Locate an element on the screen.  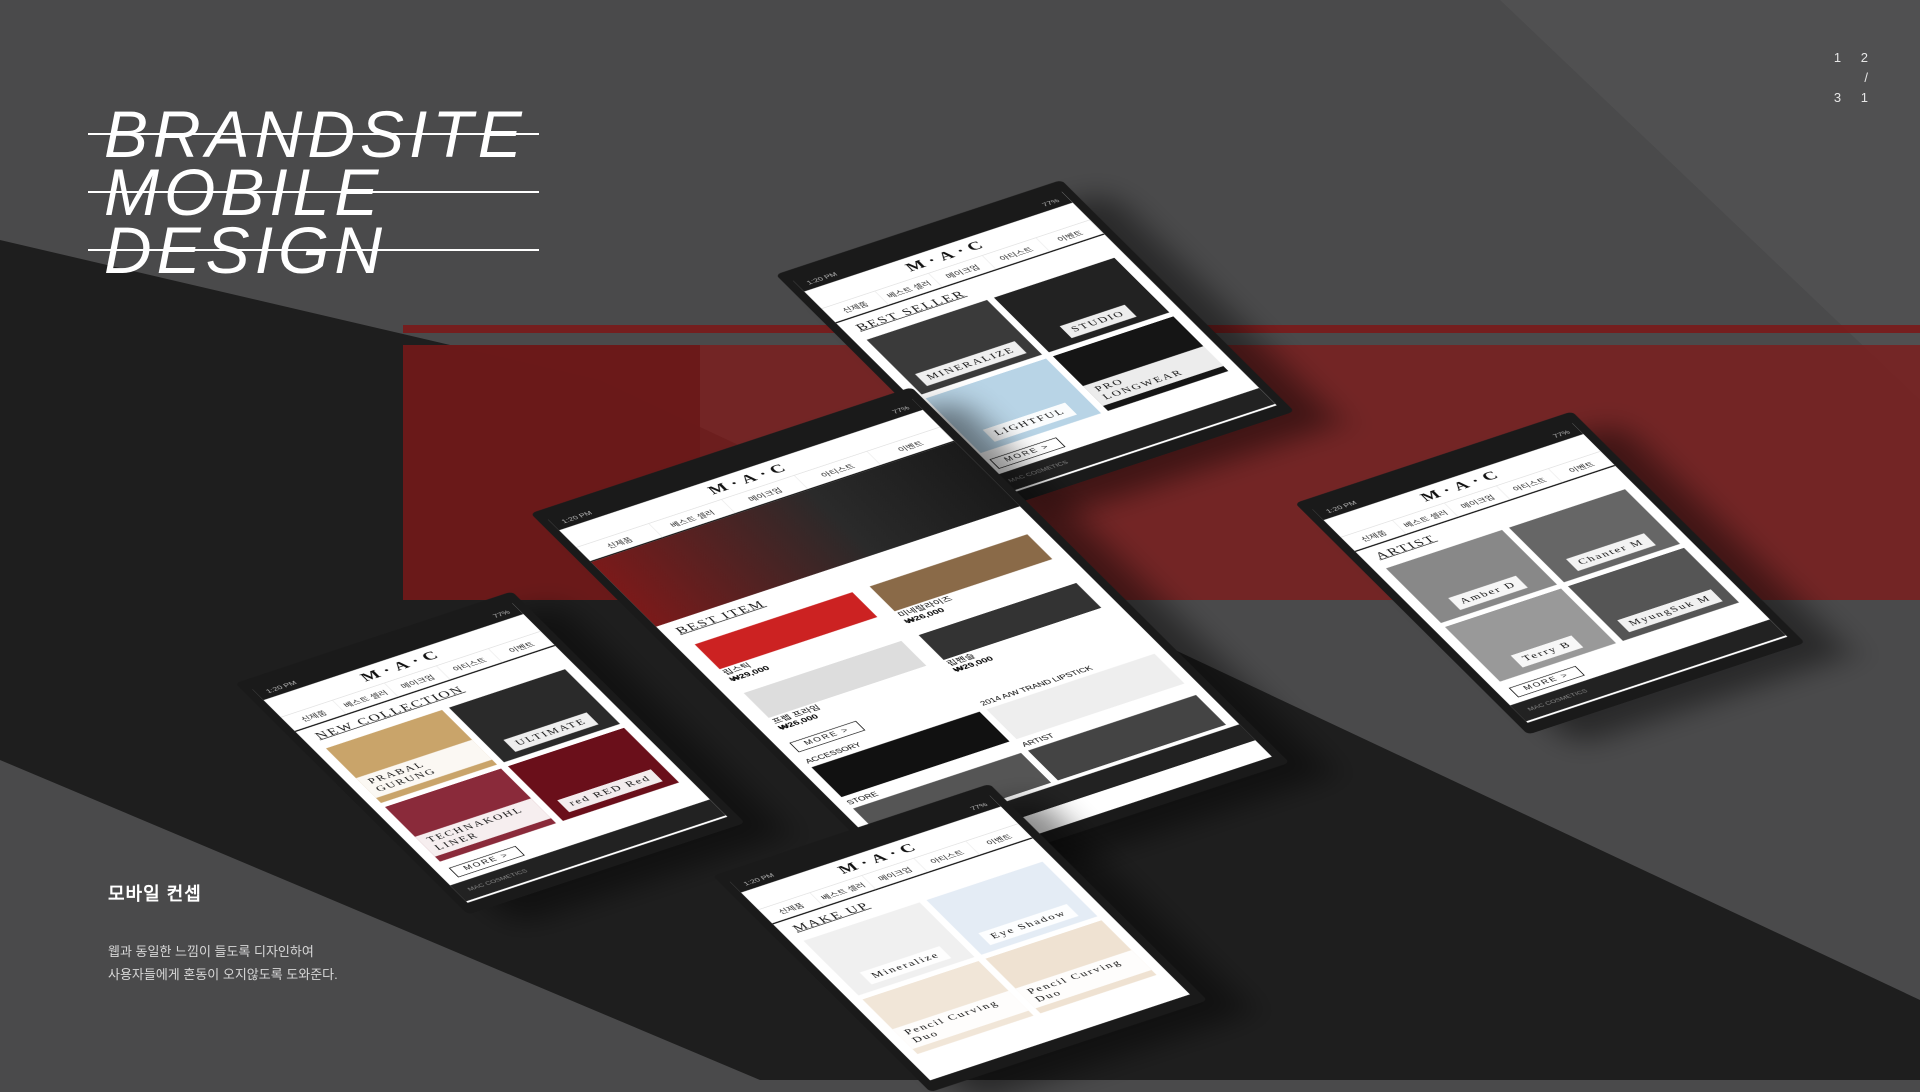
artist-name: Terry B is located at coordinates (1547, 651).